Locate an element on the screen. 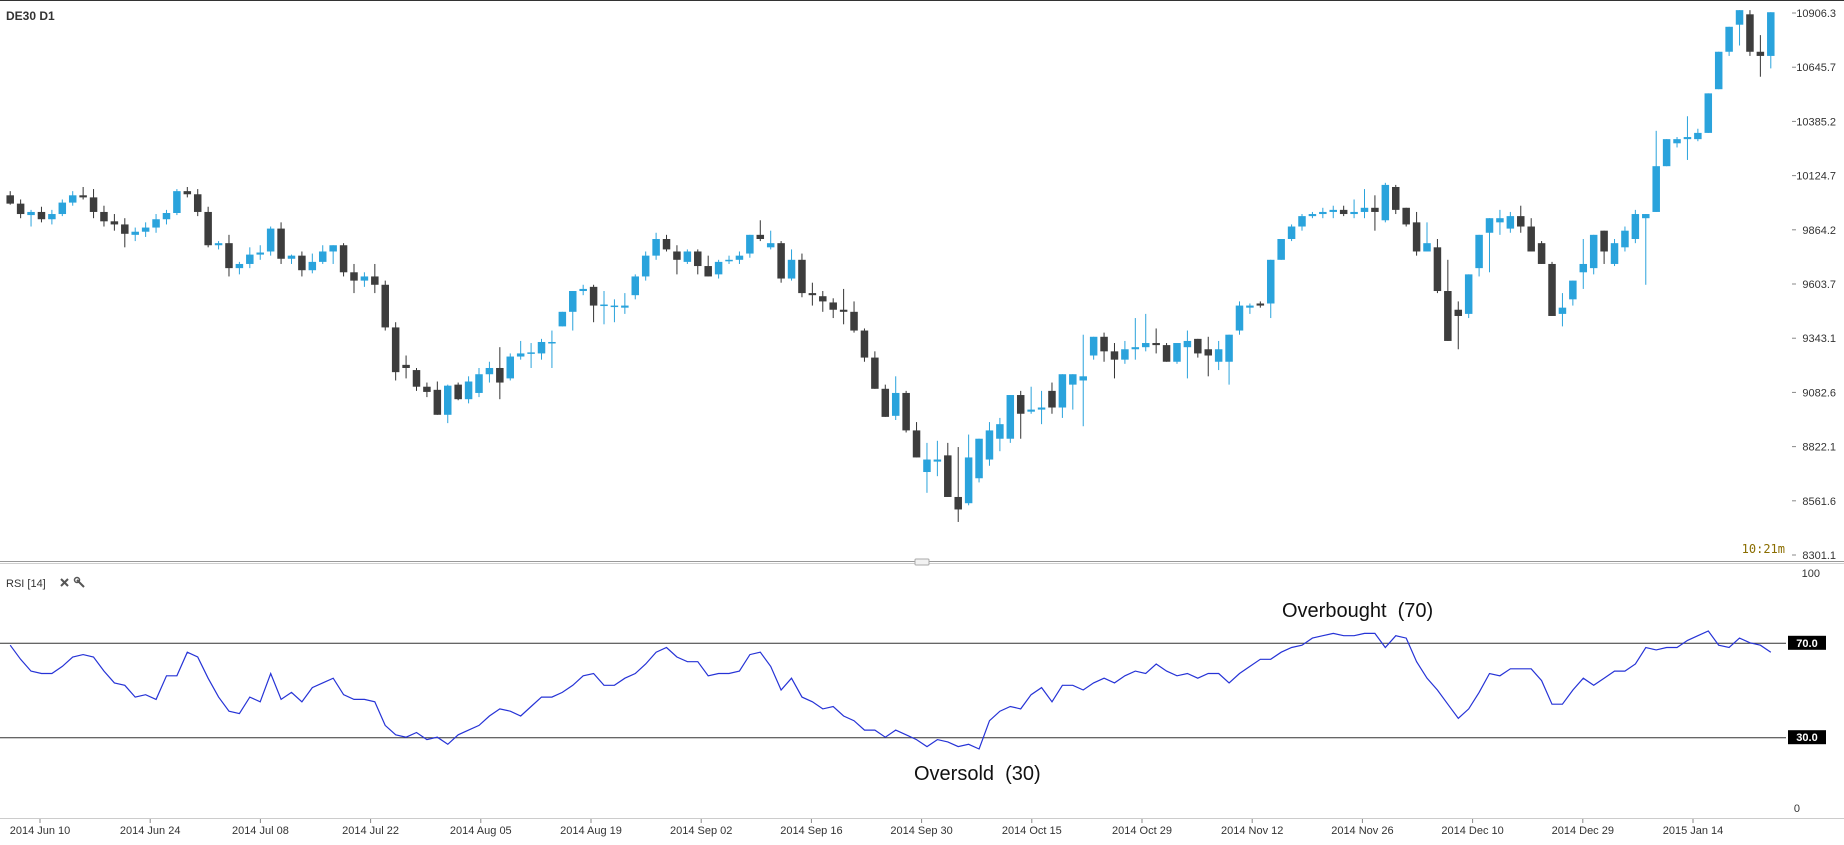 The height and width of the screenshot is (845, 1844). price-tick-label: 8301.1 is located at coordinates (1819, 556).